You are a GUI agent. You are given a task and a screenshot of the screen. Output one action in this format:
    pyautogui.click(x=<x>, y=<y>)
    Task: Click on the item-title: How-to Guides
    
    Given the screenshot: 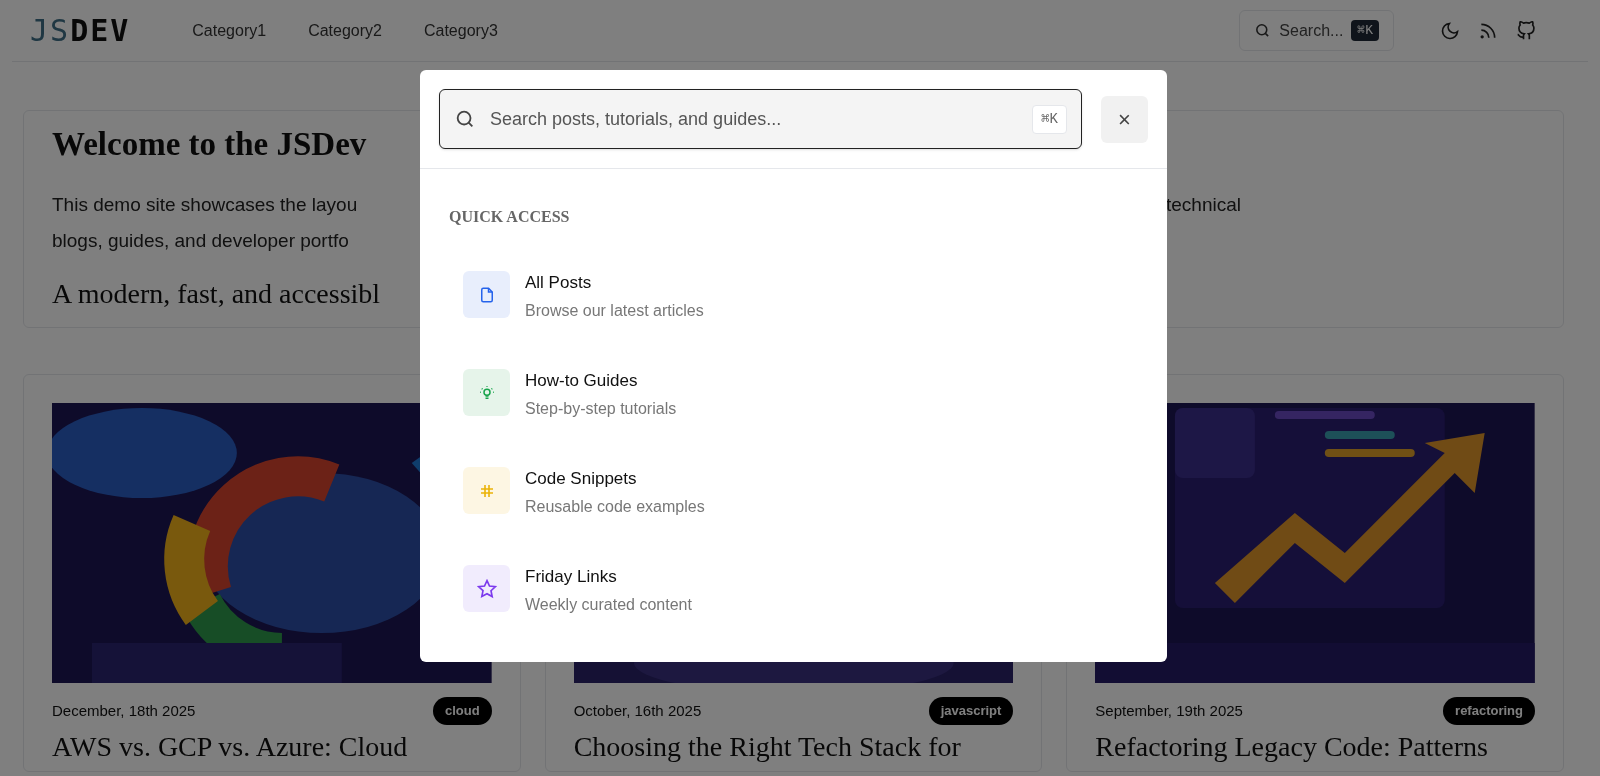 What is the action you would take?
    pyautogui.click(x=581, y=381)
    